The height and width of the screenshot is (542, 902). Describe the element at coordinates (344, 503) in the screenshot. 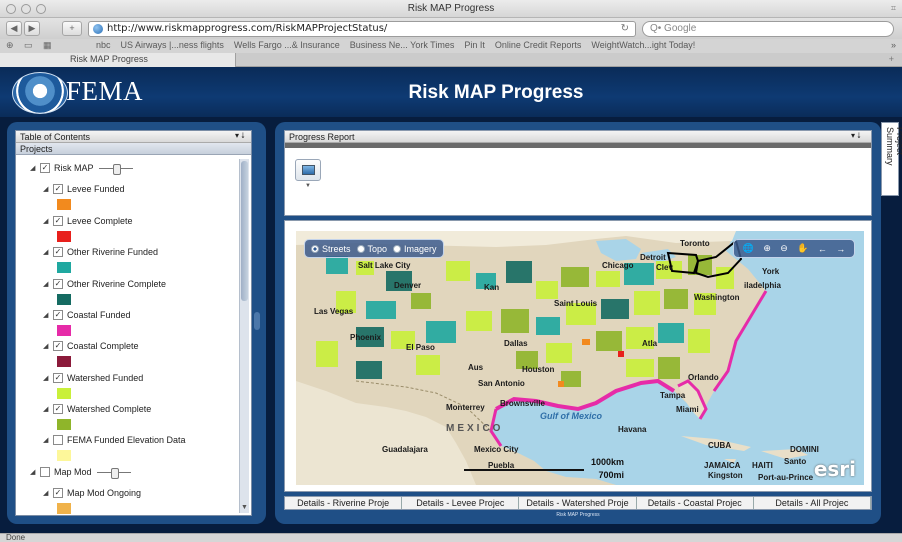

I see `details-tab: Details - Riverine Proje` at that location.